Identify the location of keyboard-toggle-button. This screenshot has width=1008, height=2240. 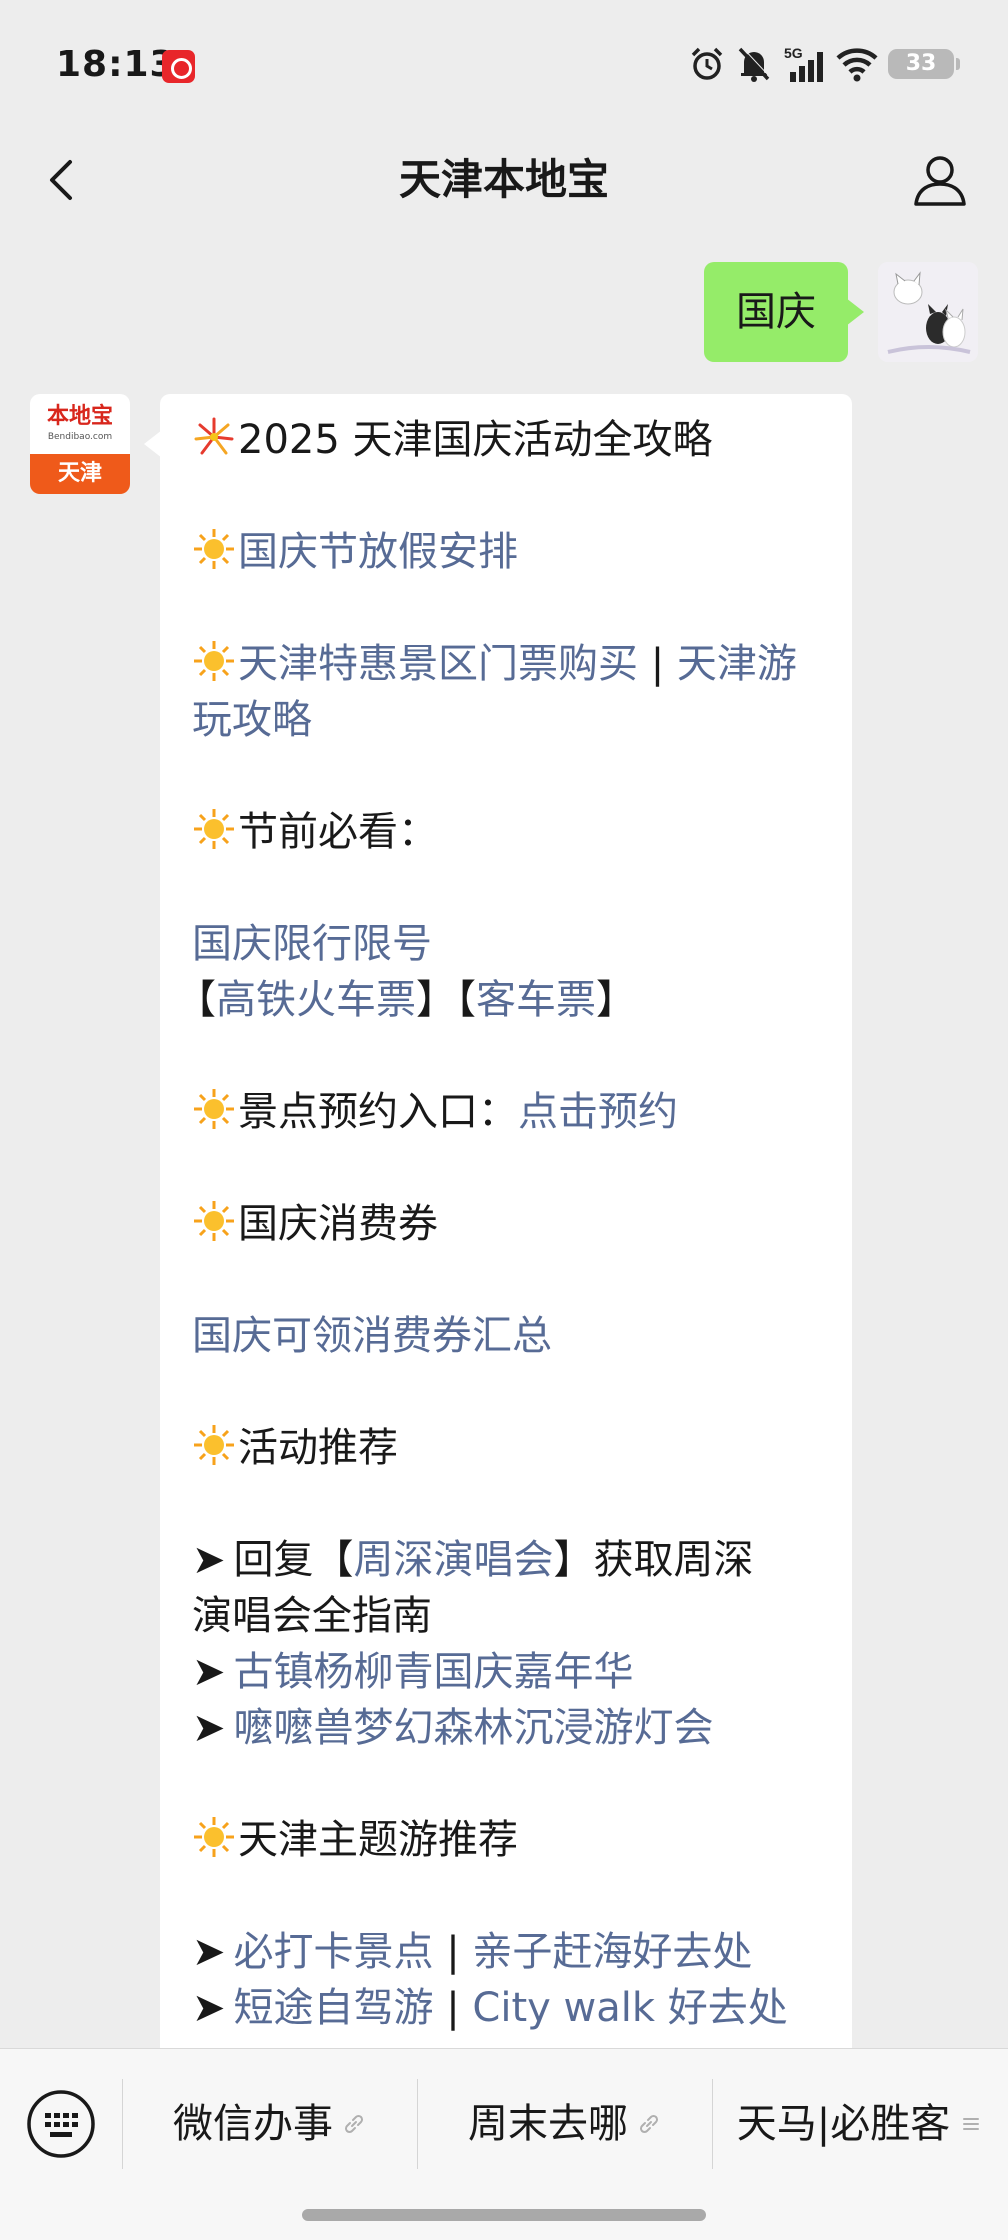
(61, 2124).